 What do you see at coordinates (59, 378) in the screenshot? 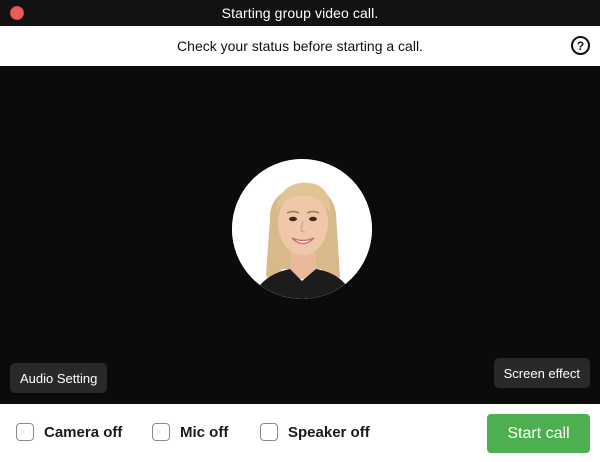
I see `audio-setting-button: Audio Setting` at bounding box center [59, 378].